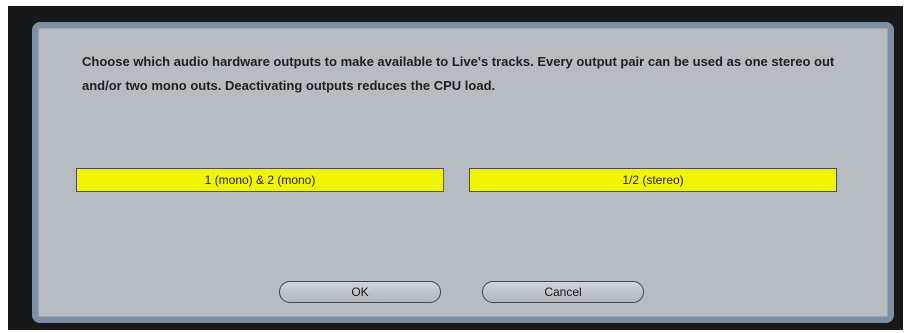  Describe the element at coordinates (260, 180) in the screenshot. I see `output-toggle-mono-pair: 1 (mono) & 2 (mono)` at that location.